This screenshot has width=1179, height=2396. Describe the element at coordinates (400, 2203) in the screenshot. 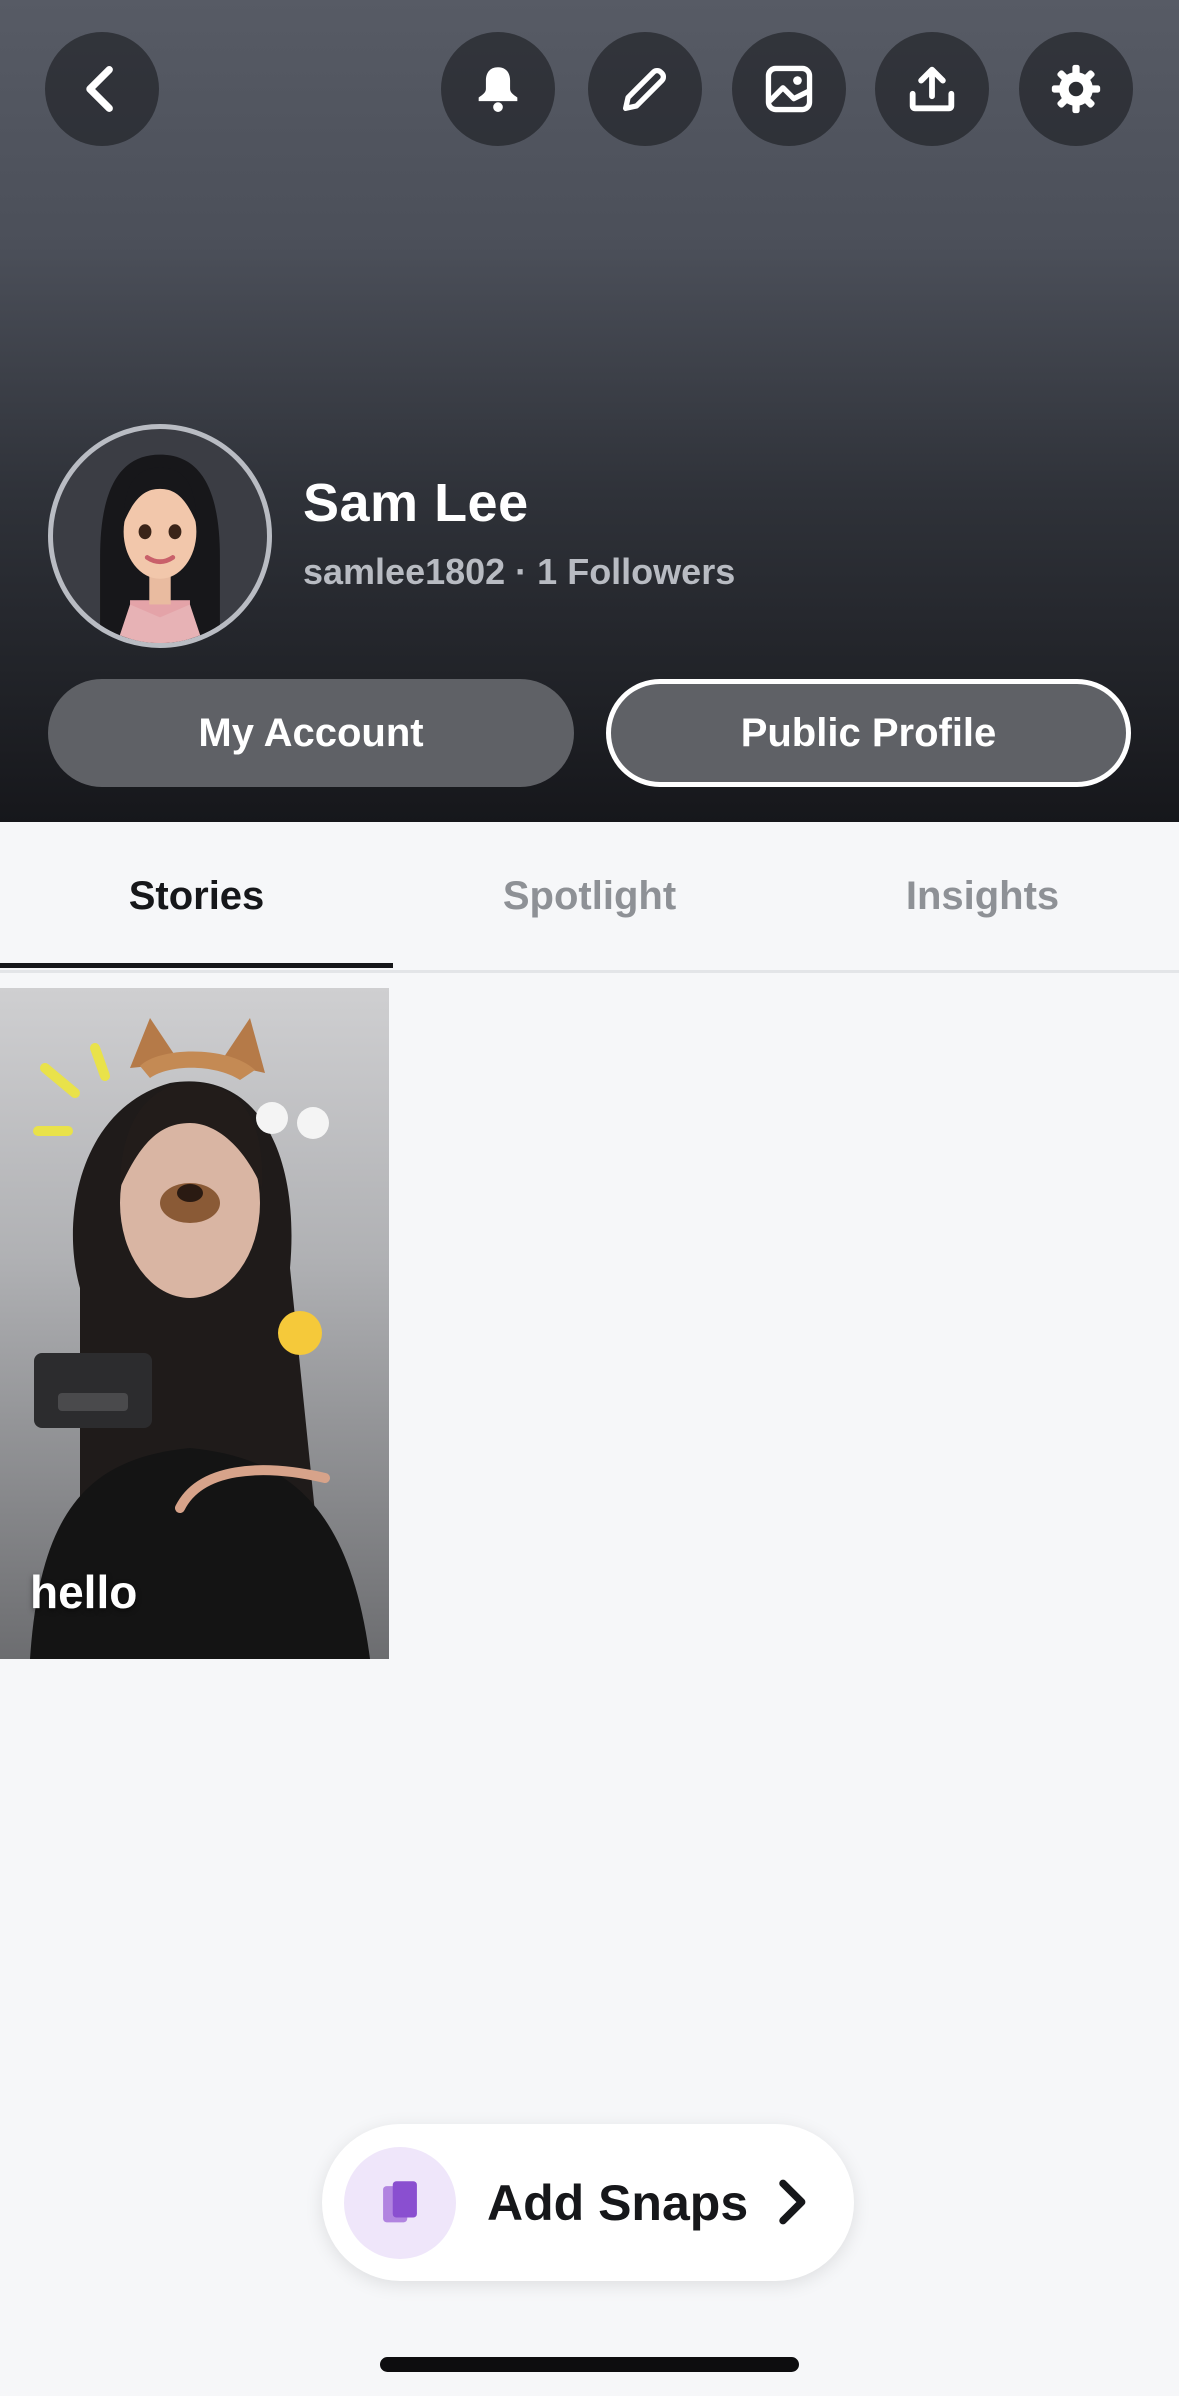

I see `stacked-cards-icon` at that location.